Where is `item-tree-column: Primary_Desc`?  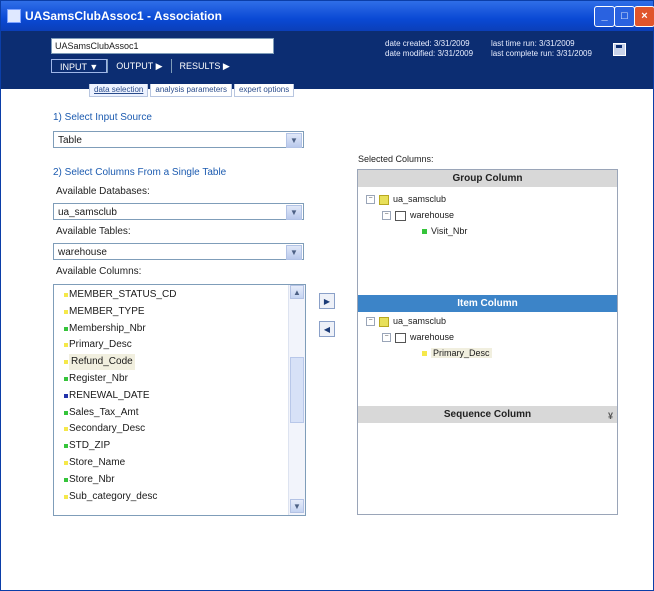
item-tree-column: Primary_Desc is located at coordinates (457, 353).